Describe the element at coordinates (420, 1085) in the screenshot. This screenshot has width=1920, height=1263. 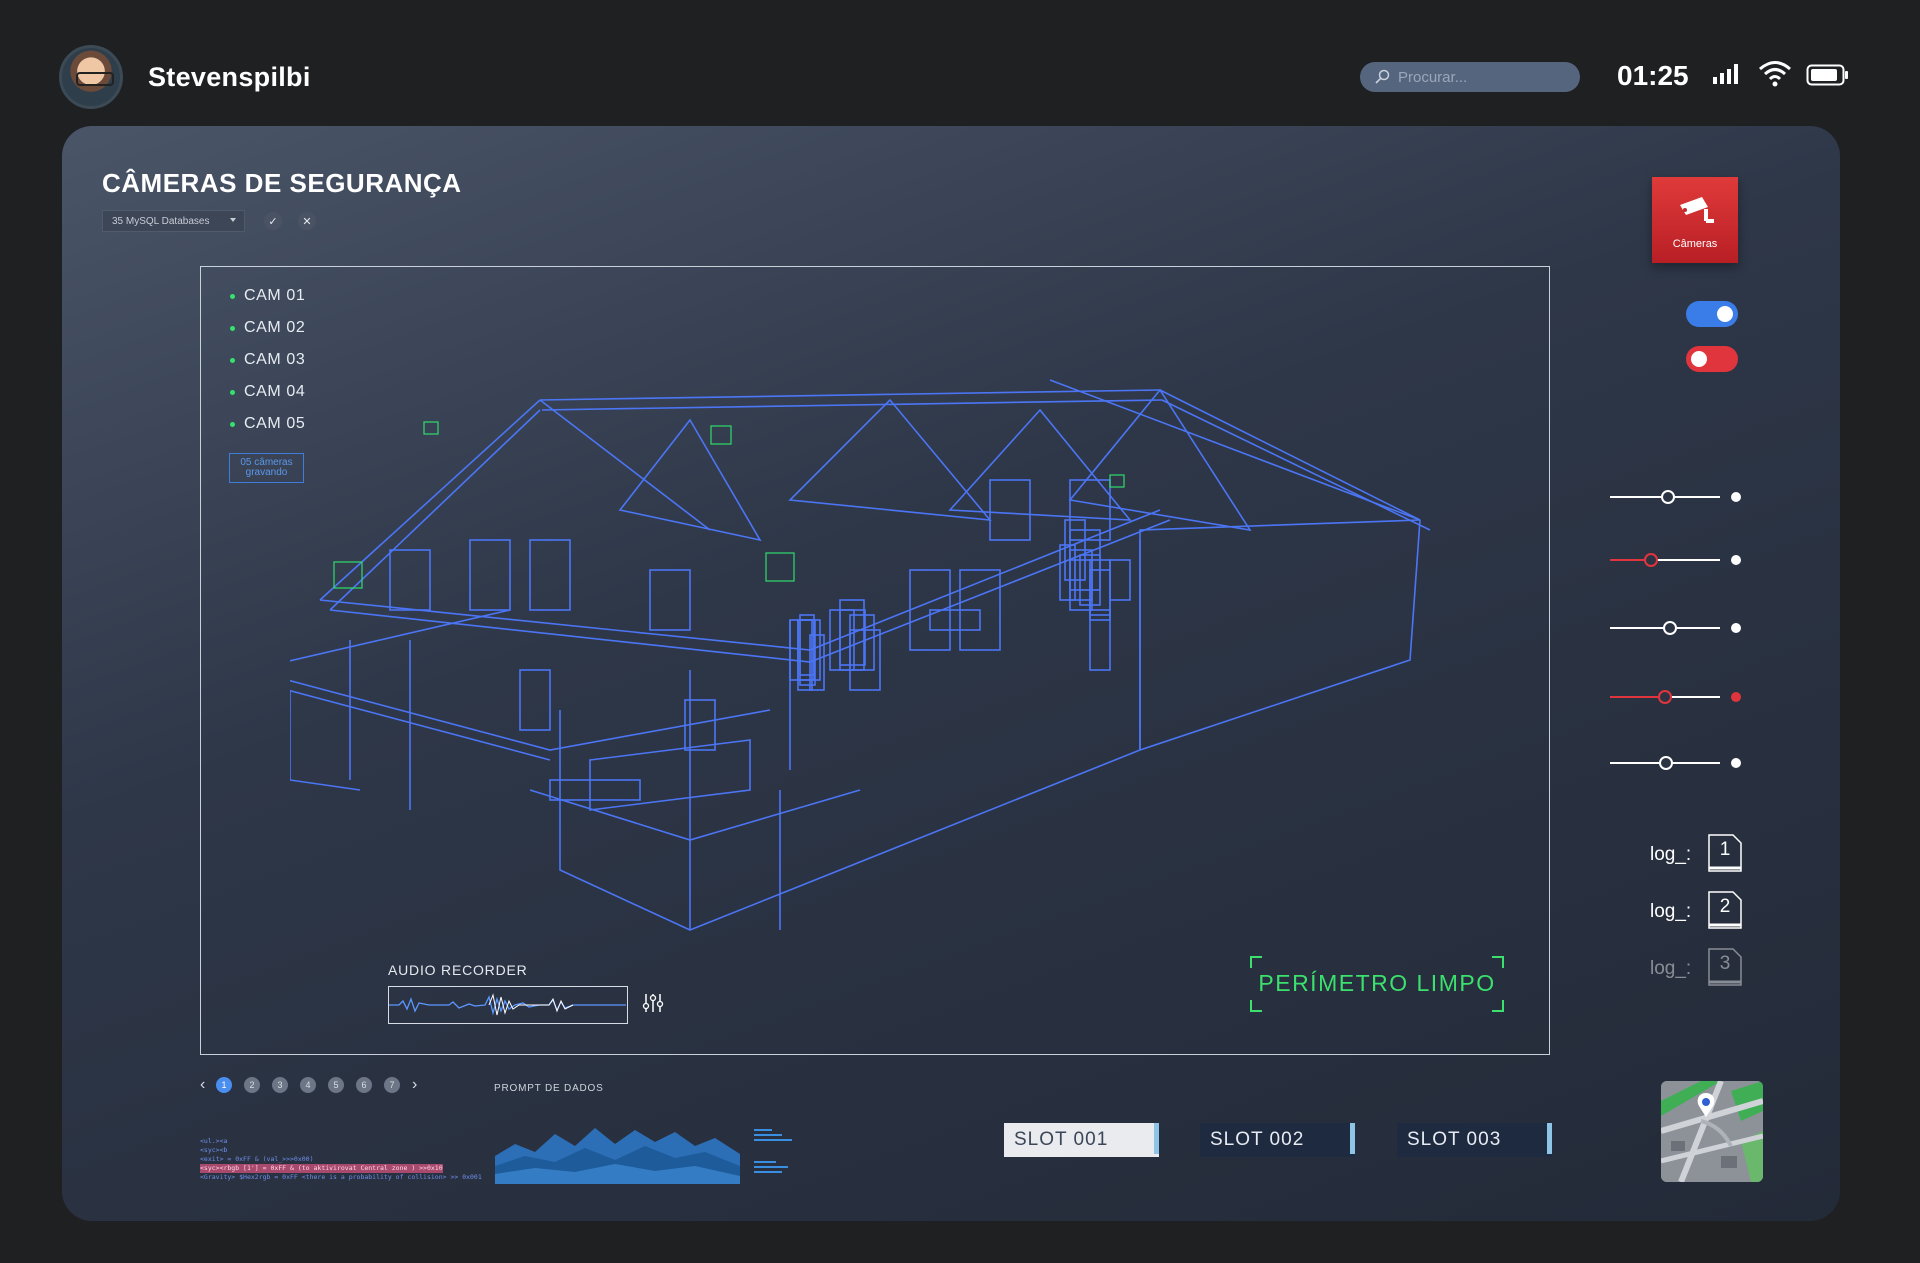
I see `chevron-right-icon: ›` at that location.